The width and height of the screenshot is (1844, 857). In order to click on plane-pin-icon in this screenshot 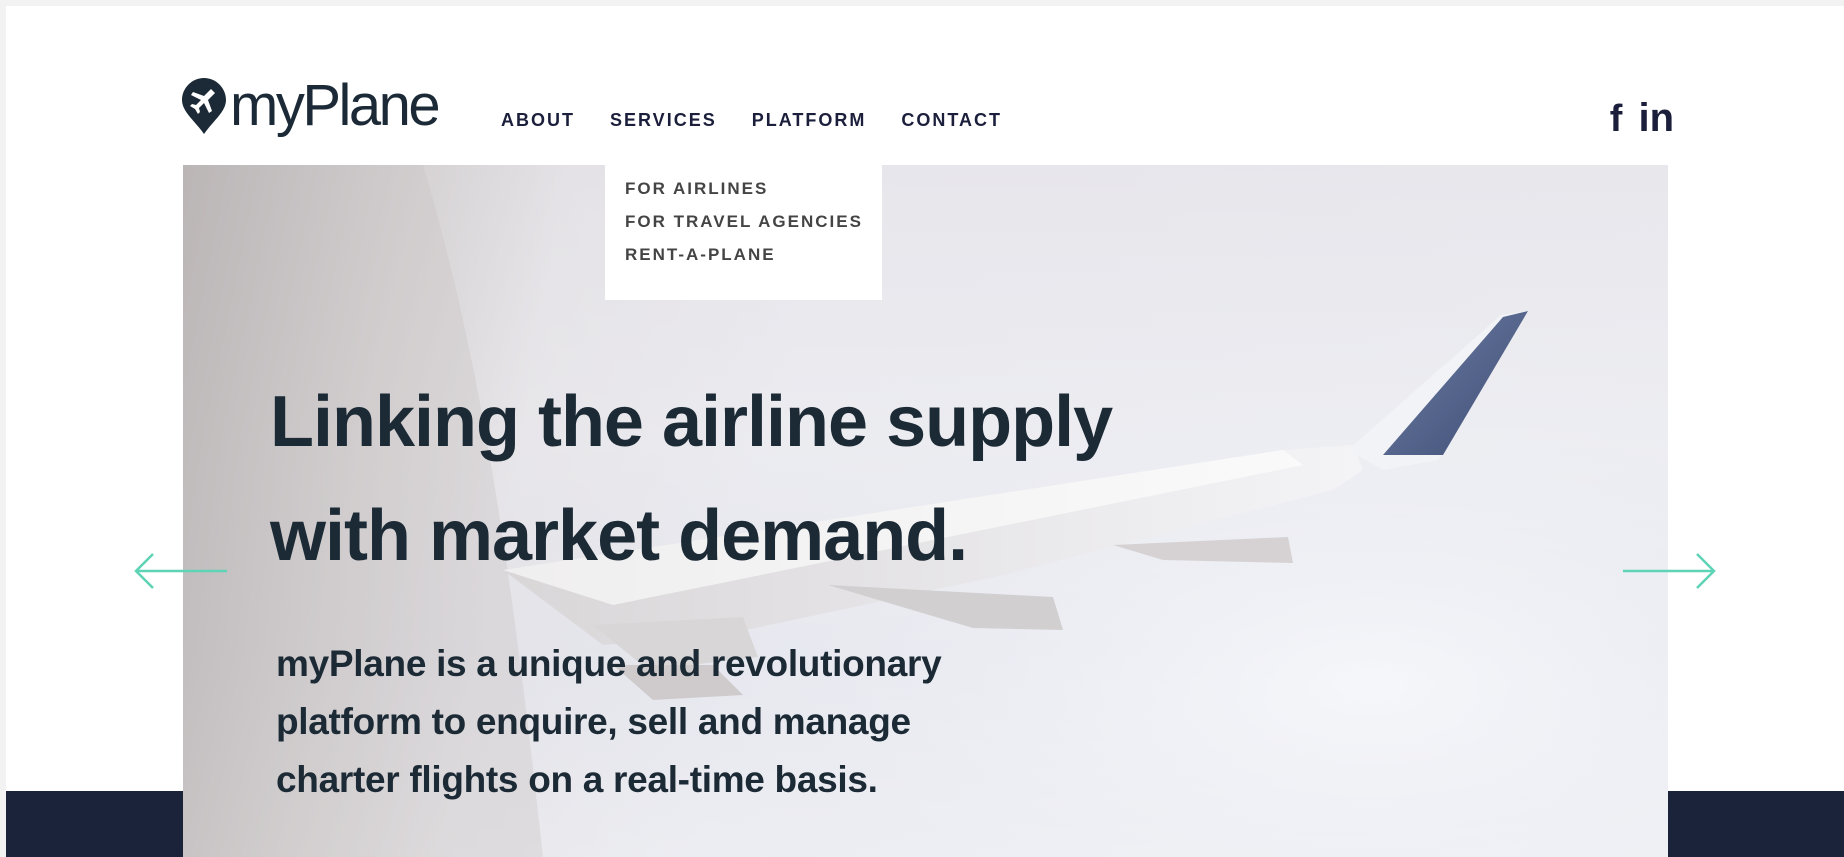, I will do `click(204, 106)`.